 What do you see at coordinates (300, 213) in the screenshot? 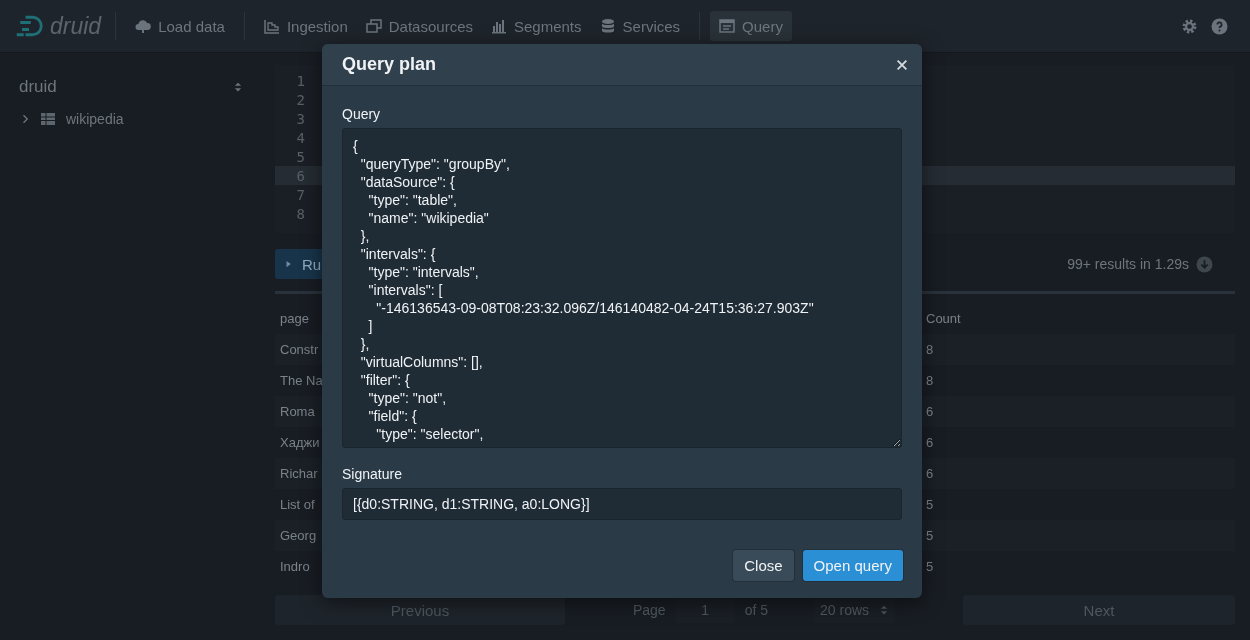
I see `line-number: 8` at bounding box center [300, 213].